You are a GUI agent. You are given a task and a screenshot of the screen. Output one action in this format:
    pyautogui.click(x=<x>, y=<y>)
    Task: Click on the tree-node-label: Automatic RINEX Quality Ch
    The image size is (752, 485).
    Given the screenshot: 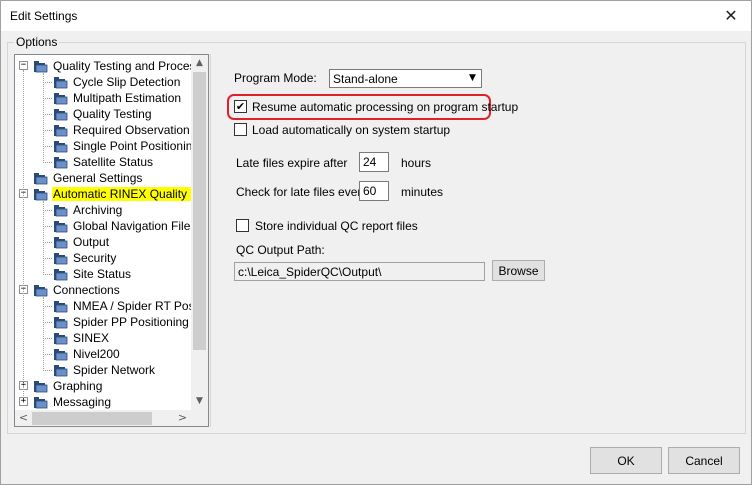 What is the action you would take?
    pyautogui.click(x=121, y=194)
    